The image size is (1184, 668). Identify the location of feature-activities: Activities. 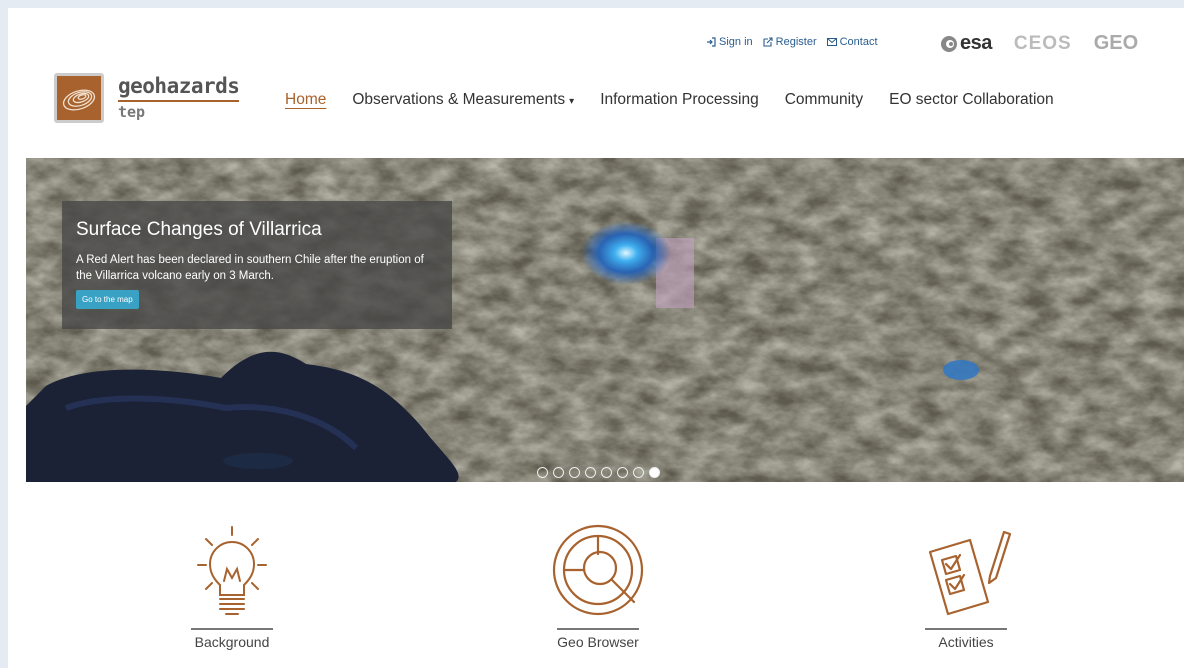
(966, 585).